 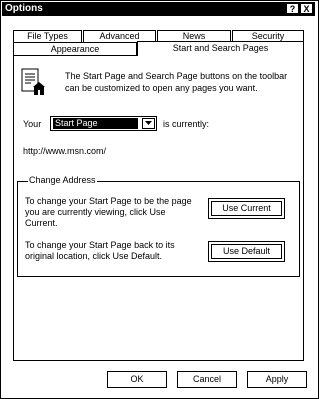 What do you see at coordinates (306, 8) in the screenshot?
I see `close-button: X` at bounding box center [306, 8].